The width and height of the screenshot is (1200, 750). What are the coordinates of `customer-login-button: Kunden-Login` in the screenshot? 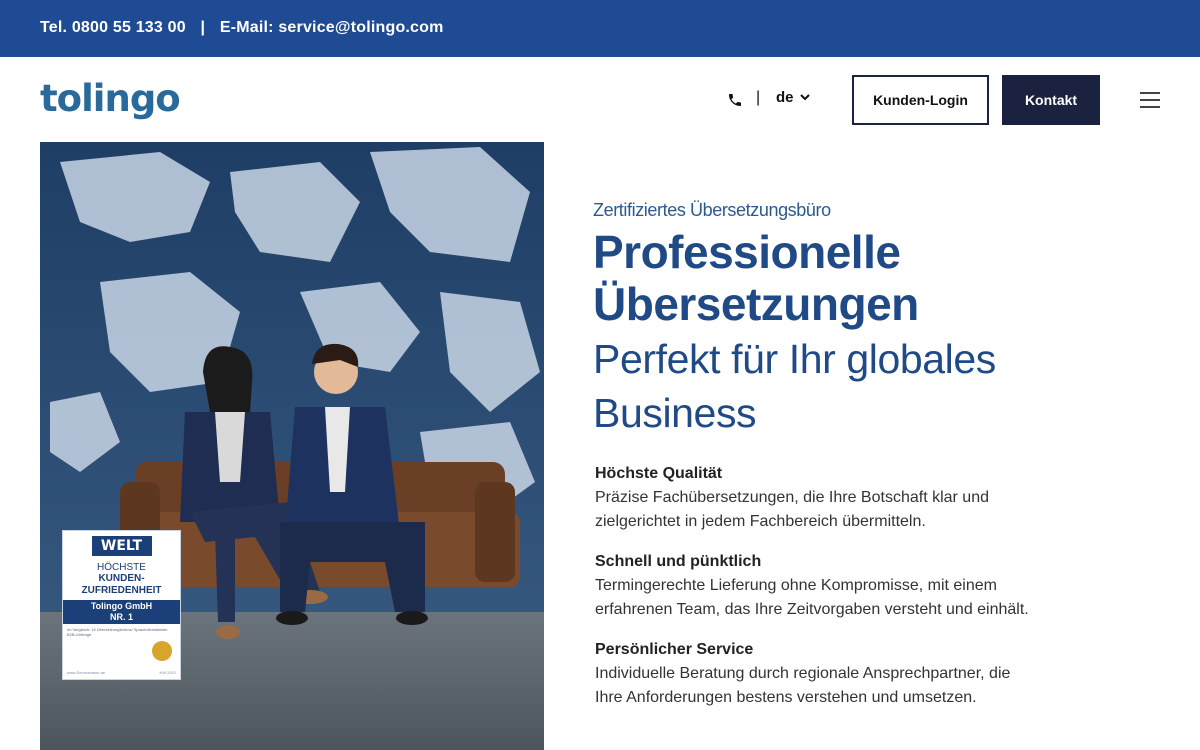 It's located at (920, 100).